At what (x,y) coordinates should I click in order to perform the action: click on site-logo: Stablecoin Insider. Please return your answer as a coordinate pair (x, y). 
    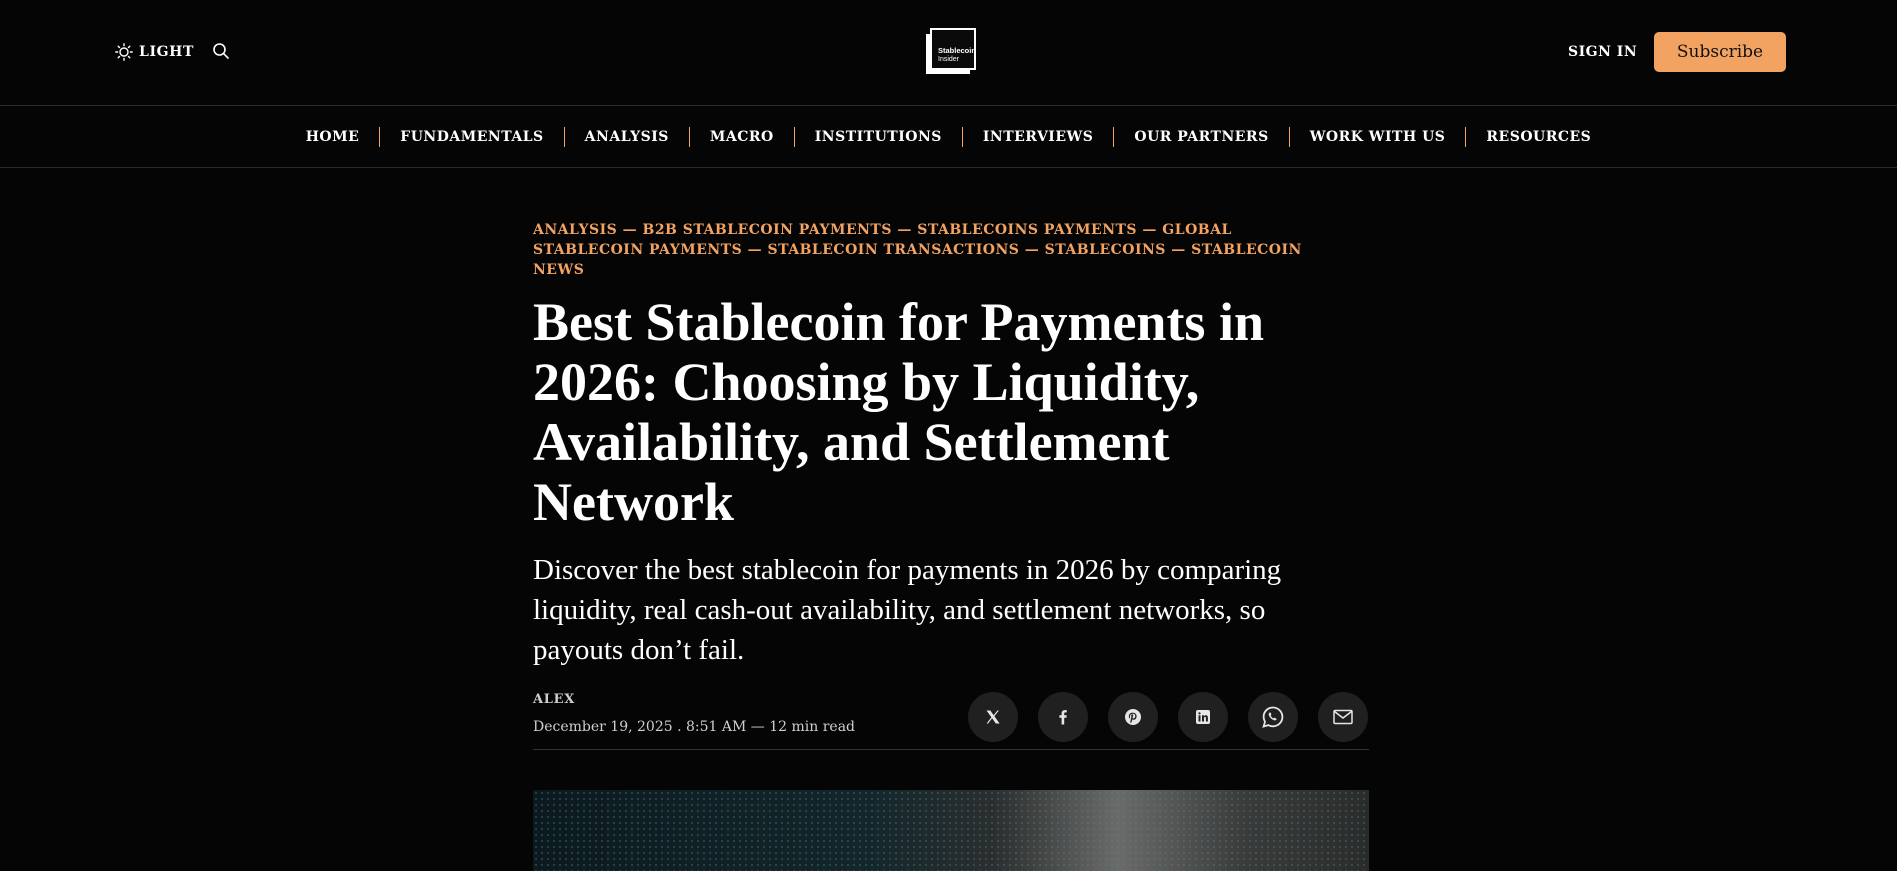
    Looking at the image, I should click on (950, 52).